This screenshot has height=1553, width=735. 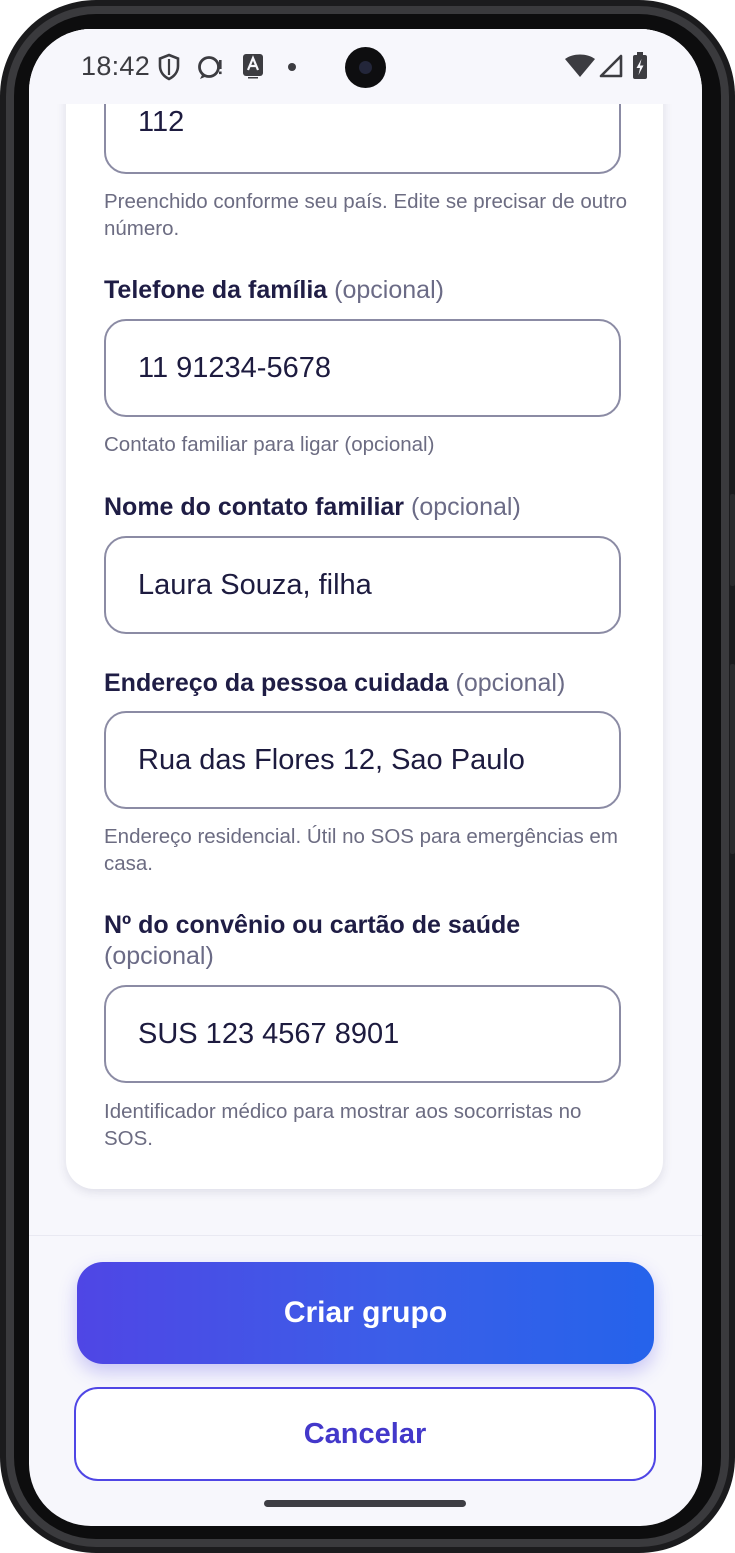 I want to click on create-group-button: Criar grupo, so click(x=365, y=1313).